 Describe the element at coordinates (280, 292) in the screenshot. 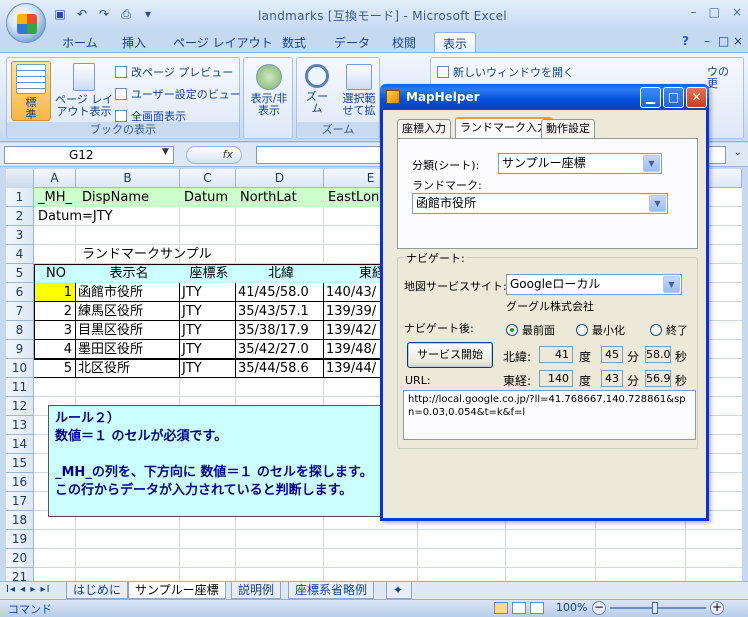

I see `table-cell: 41/45/58.0` at that location.